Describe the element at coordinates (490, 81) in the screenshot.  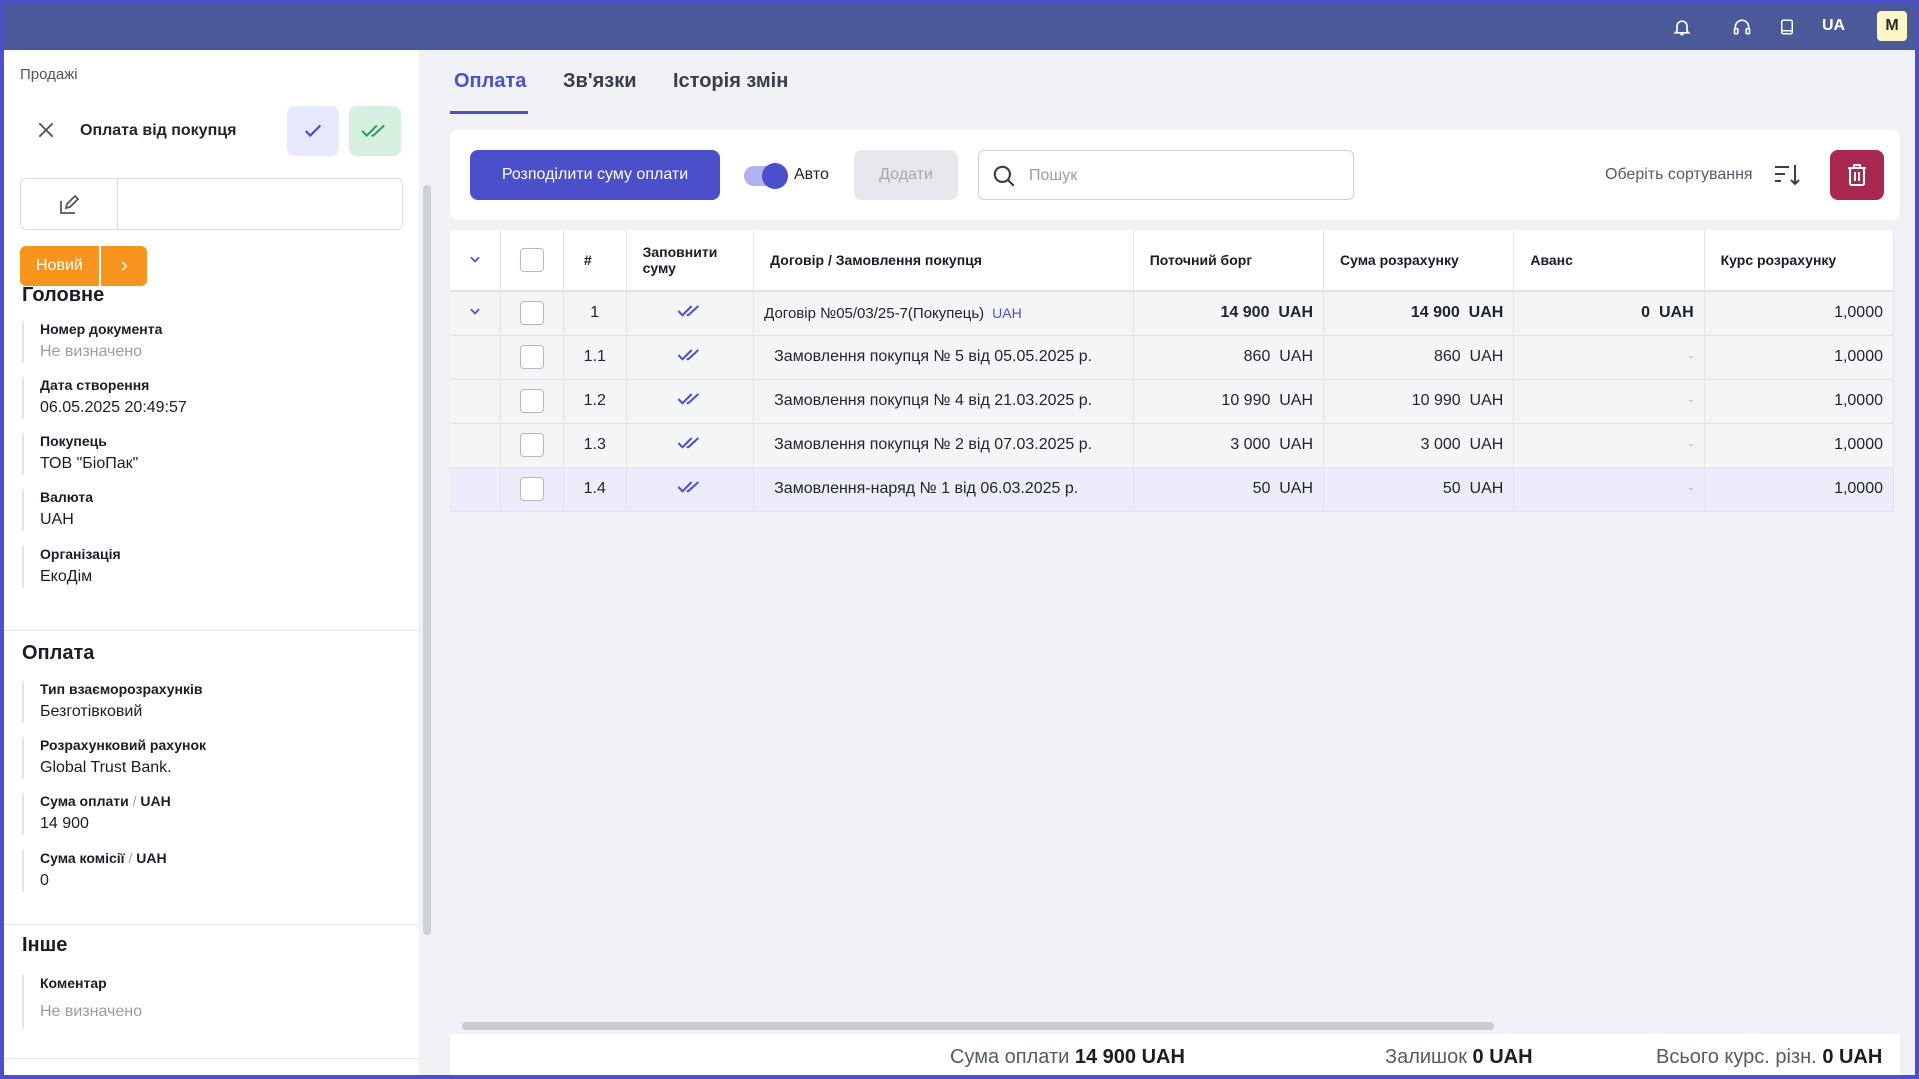
I see `tab-payment: Оплата` at that location.